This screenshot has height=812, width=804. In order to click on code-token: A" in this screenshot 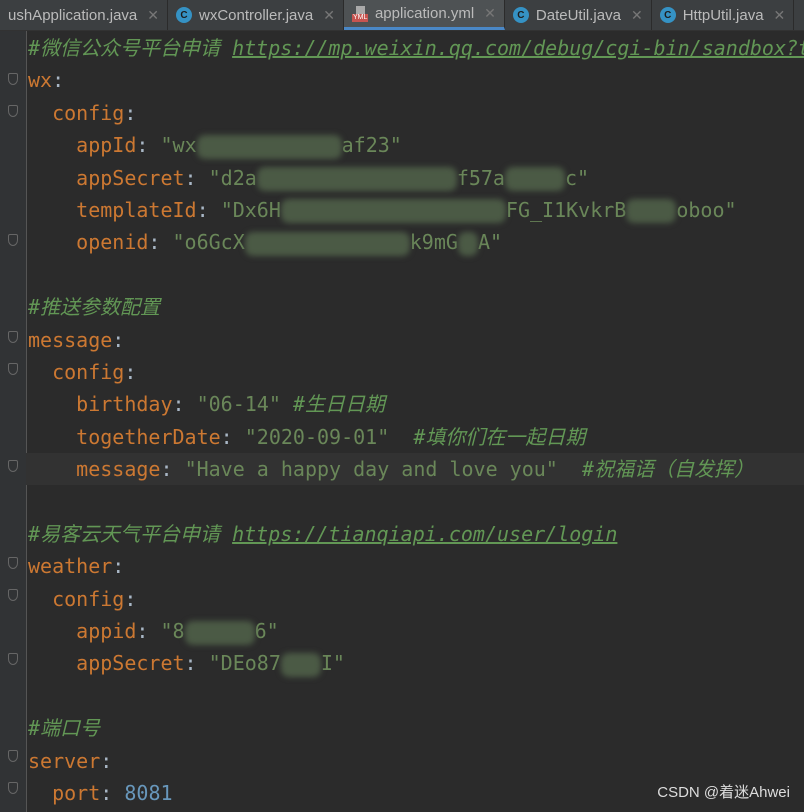, I will do `click(490, 242)`.